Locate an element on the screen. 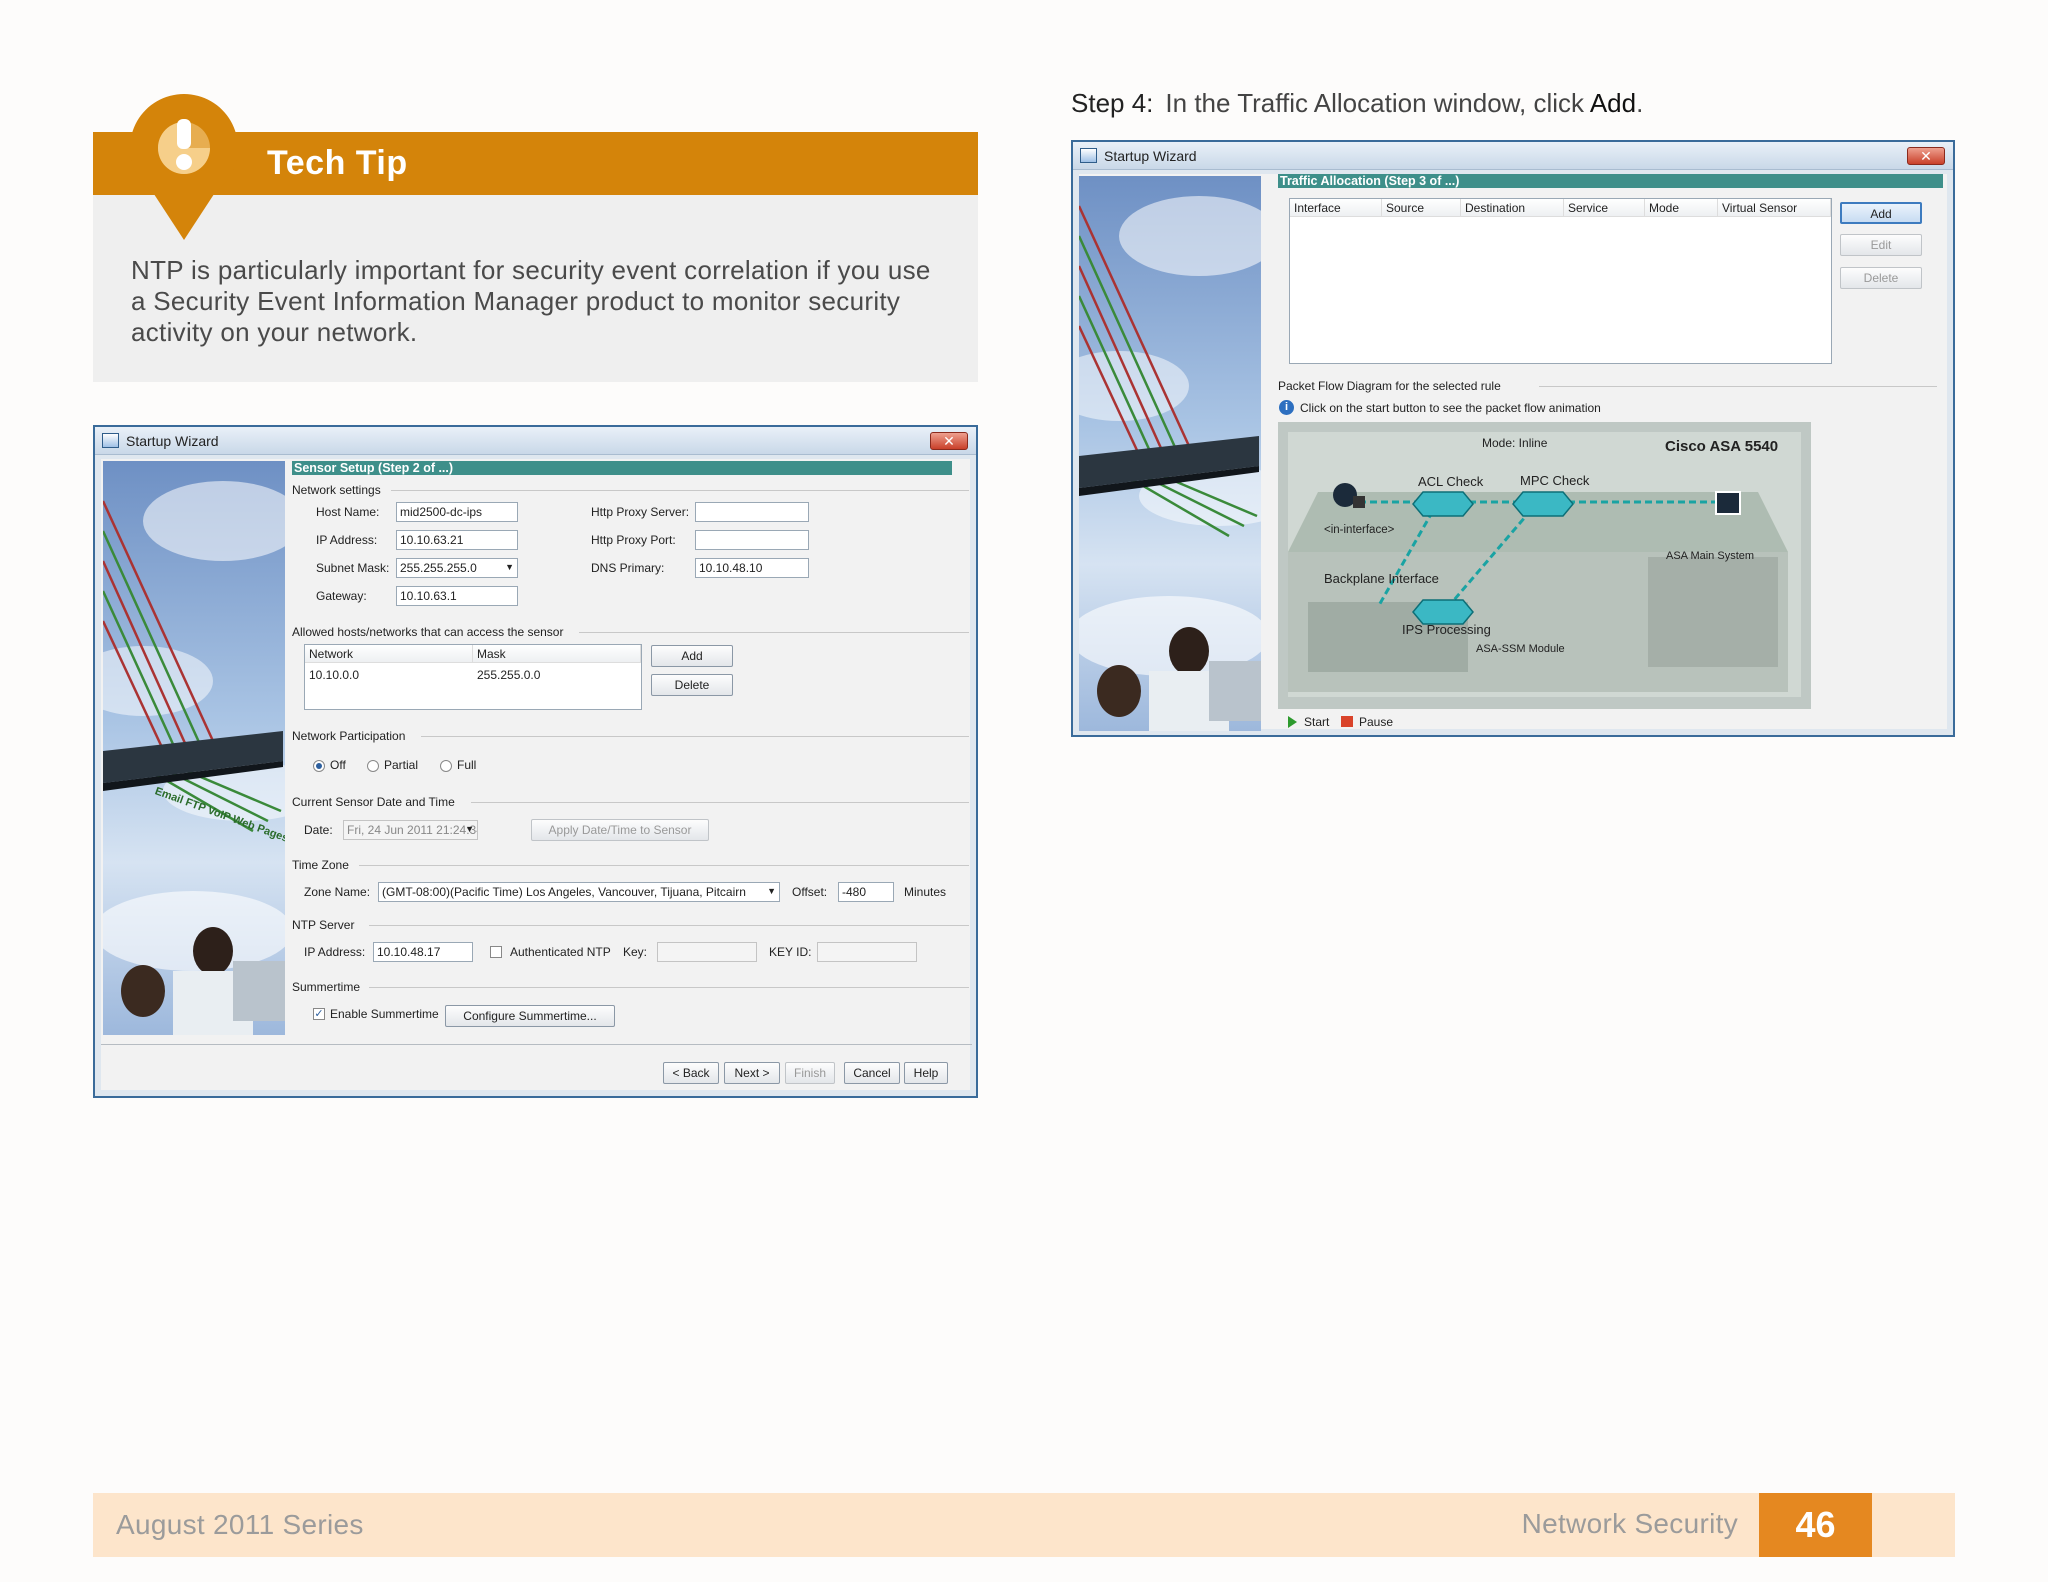 The height and width of the screenshot is (1582, 2048). back-button: < Back is located at coordinates (691, 1073).